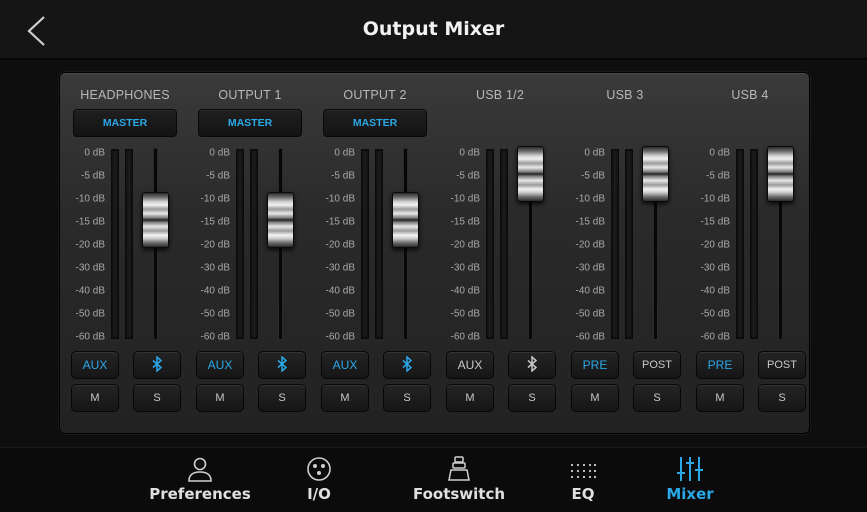 This screenshot has height=512, width=867. What do you see at coordinates (319, 469) in the screenshot?
I see `xlr-connector-icon` at bounding box center [319, 469].